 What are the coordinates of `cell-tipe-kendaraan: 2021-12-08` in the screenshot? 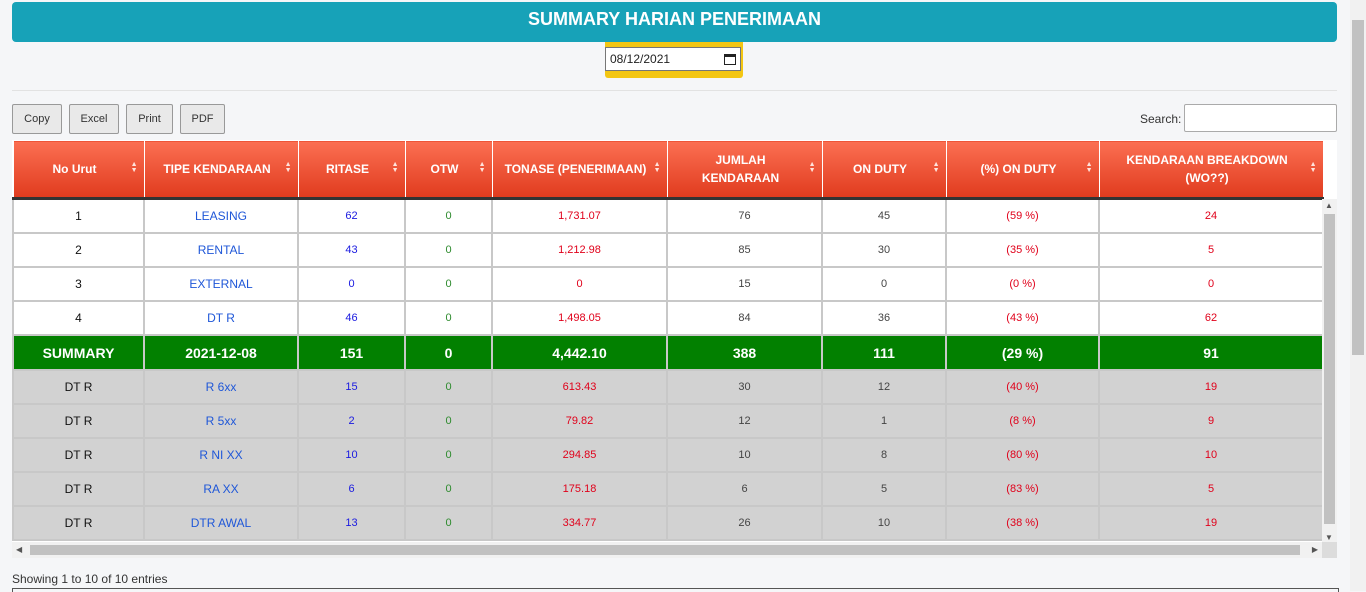 It's located at (221, 352).